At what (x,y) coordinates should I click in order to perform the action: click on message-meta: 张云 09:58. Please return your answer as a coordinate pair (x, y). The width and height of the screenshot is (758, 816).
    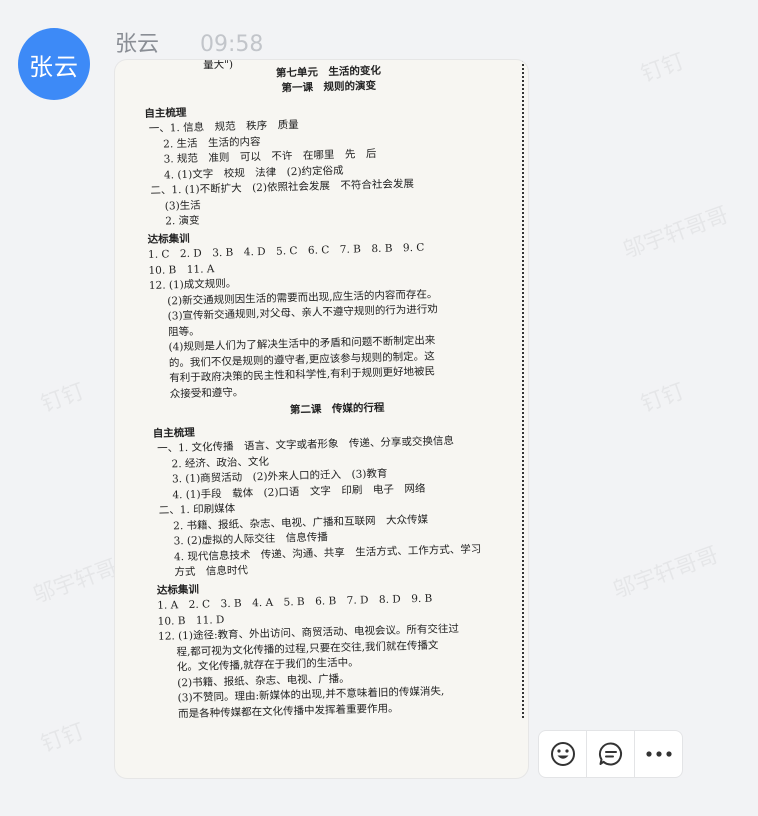
    Looking at the image, I should click on (189, 42).